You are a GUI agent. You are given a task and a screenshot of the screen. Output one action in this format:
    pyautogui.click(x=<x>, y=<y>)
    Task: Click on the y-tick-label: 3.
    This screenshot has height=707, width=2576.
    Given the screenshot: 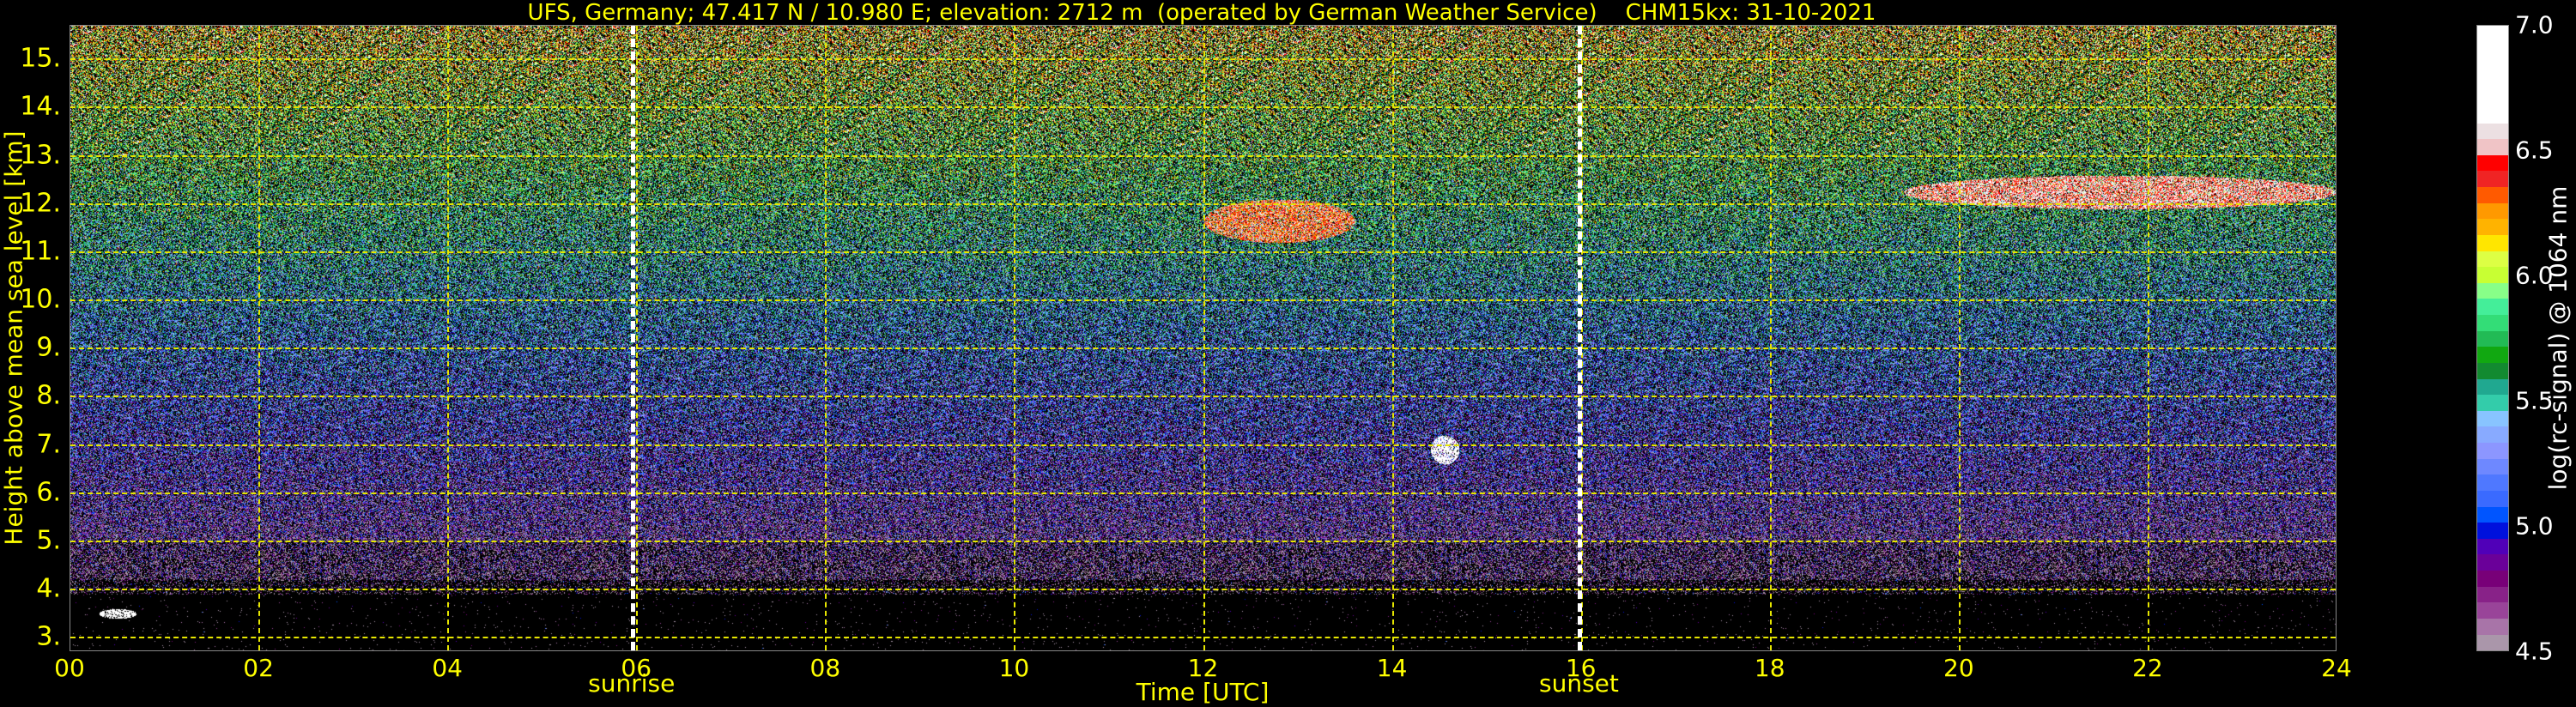 What is the action you would take?
    pyautogui.click(x=48, y=636)
    